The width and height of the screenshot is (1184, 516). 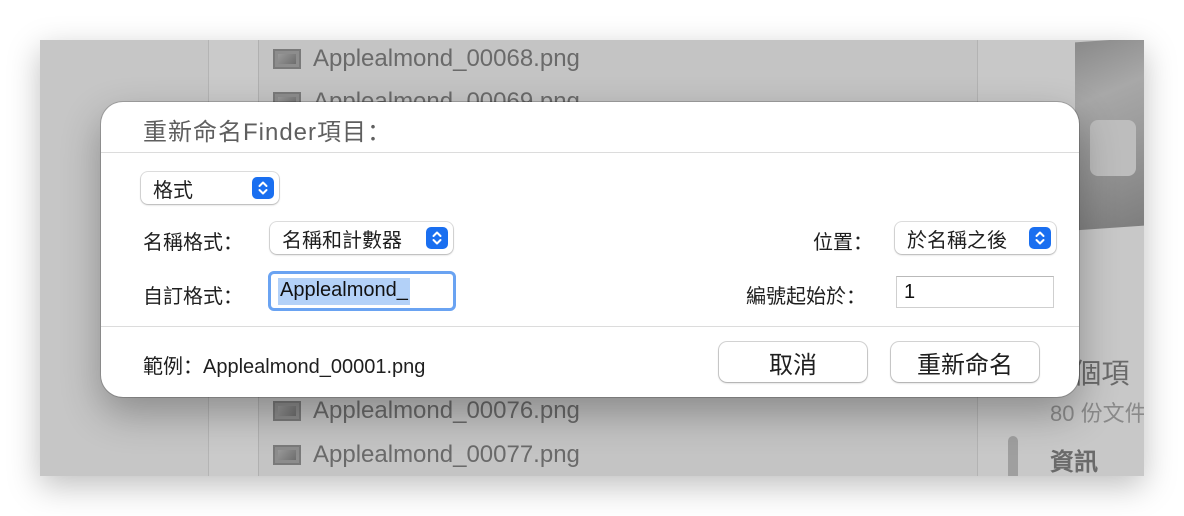 What do you see at coordinates (806, 297) in the screenshot?
I see `start-number-label: 編號起始於：` at bounding box center [806, 297].